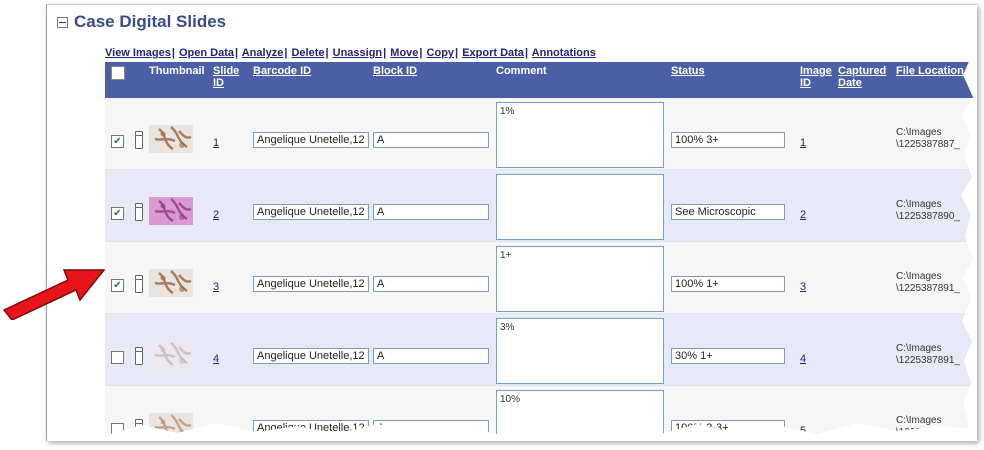 This screenshot has width=984, height=450. What do you see at coordinates (206, 53) in the screenshot?
I see `open-data-link: Open Data` at bounding box center [206, 53].